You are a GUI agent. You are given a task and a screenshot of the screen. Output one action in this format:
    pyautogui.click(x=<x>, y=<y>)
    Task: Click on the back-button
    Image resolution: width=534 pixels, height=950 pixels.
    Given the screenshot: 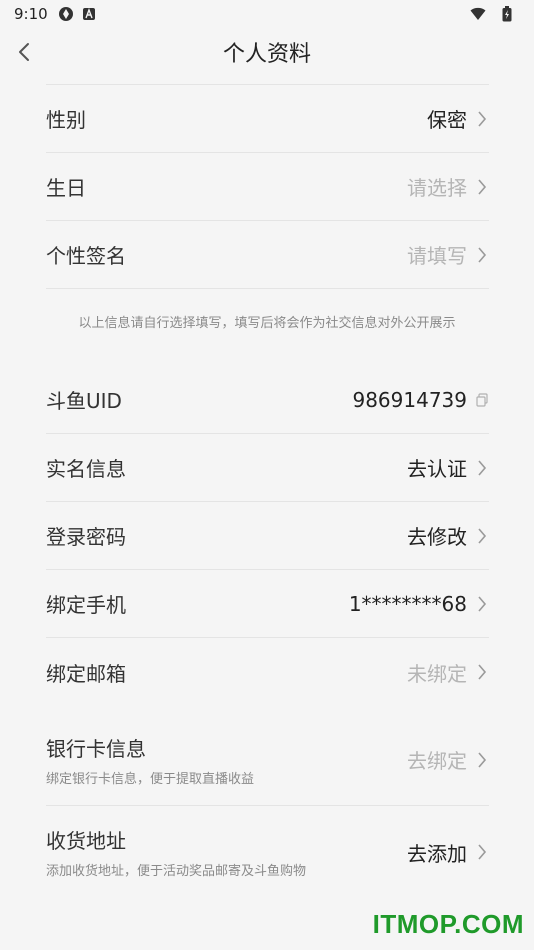 What is the action you would take?
    pyautogui.click(x=24, y=52)
    